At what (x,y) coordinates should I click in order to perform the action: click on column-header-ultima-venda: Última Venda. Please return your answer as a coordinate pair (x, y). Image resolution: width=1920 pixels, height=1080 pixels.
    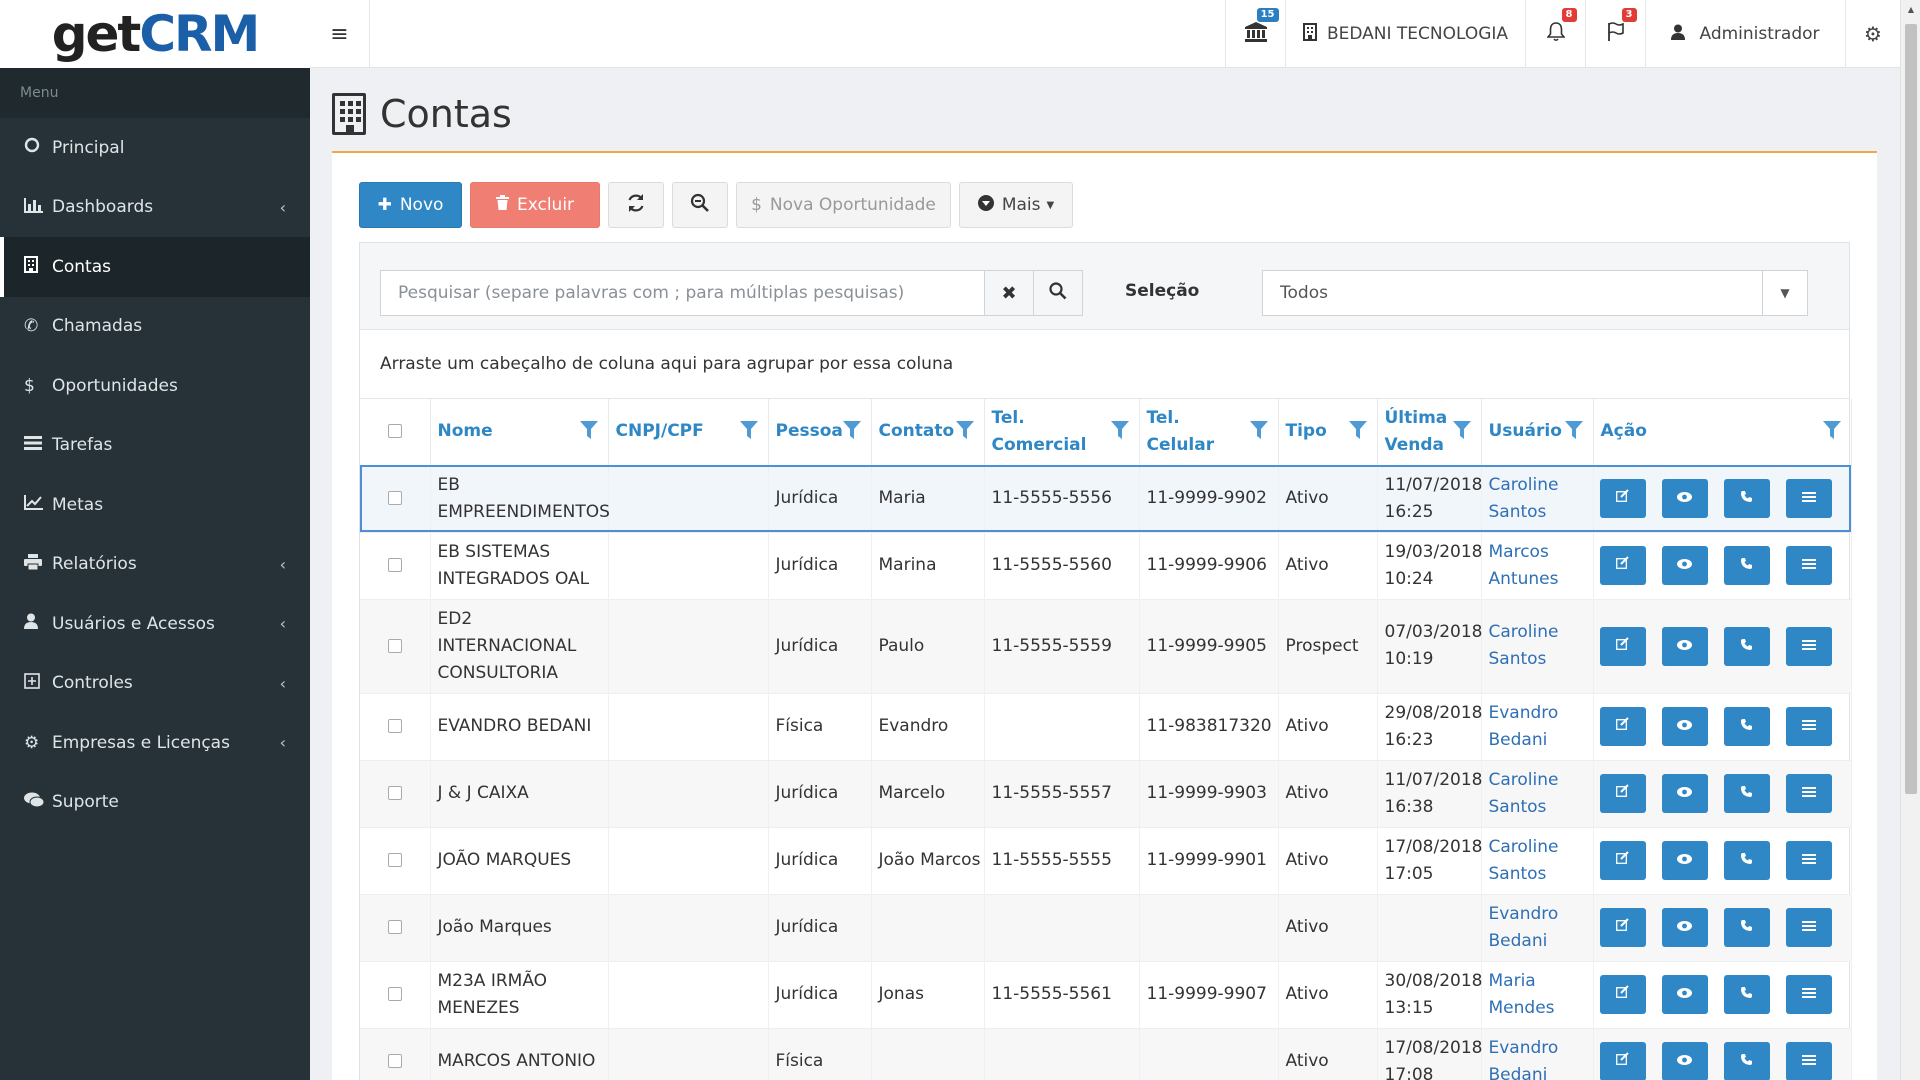
    Looking at the image, I should click on (1429, 432).